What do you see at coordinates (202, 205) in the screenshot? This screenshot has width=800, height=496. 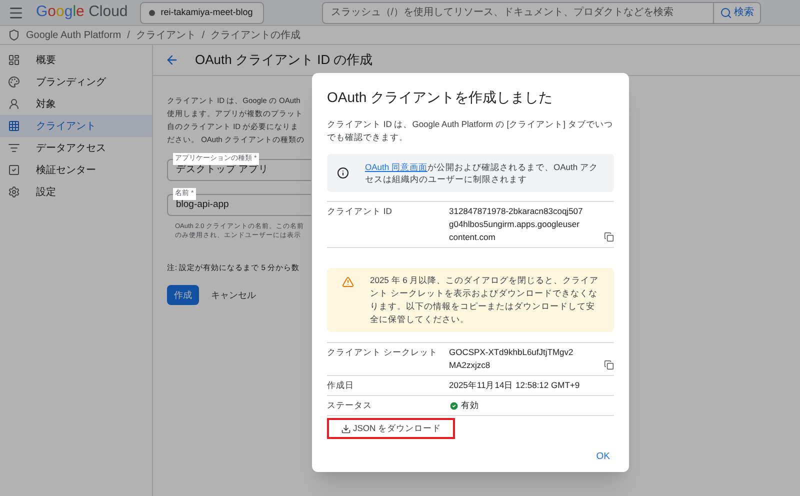 I see `field-value: blog-api-app` at bounding box center [202, 205].